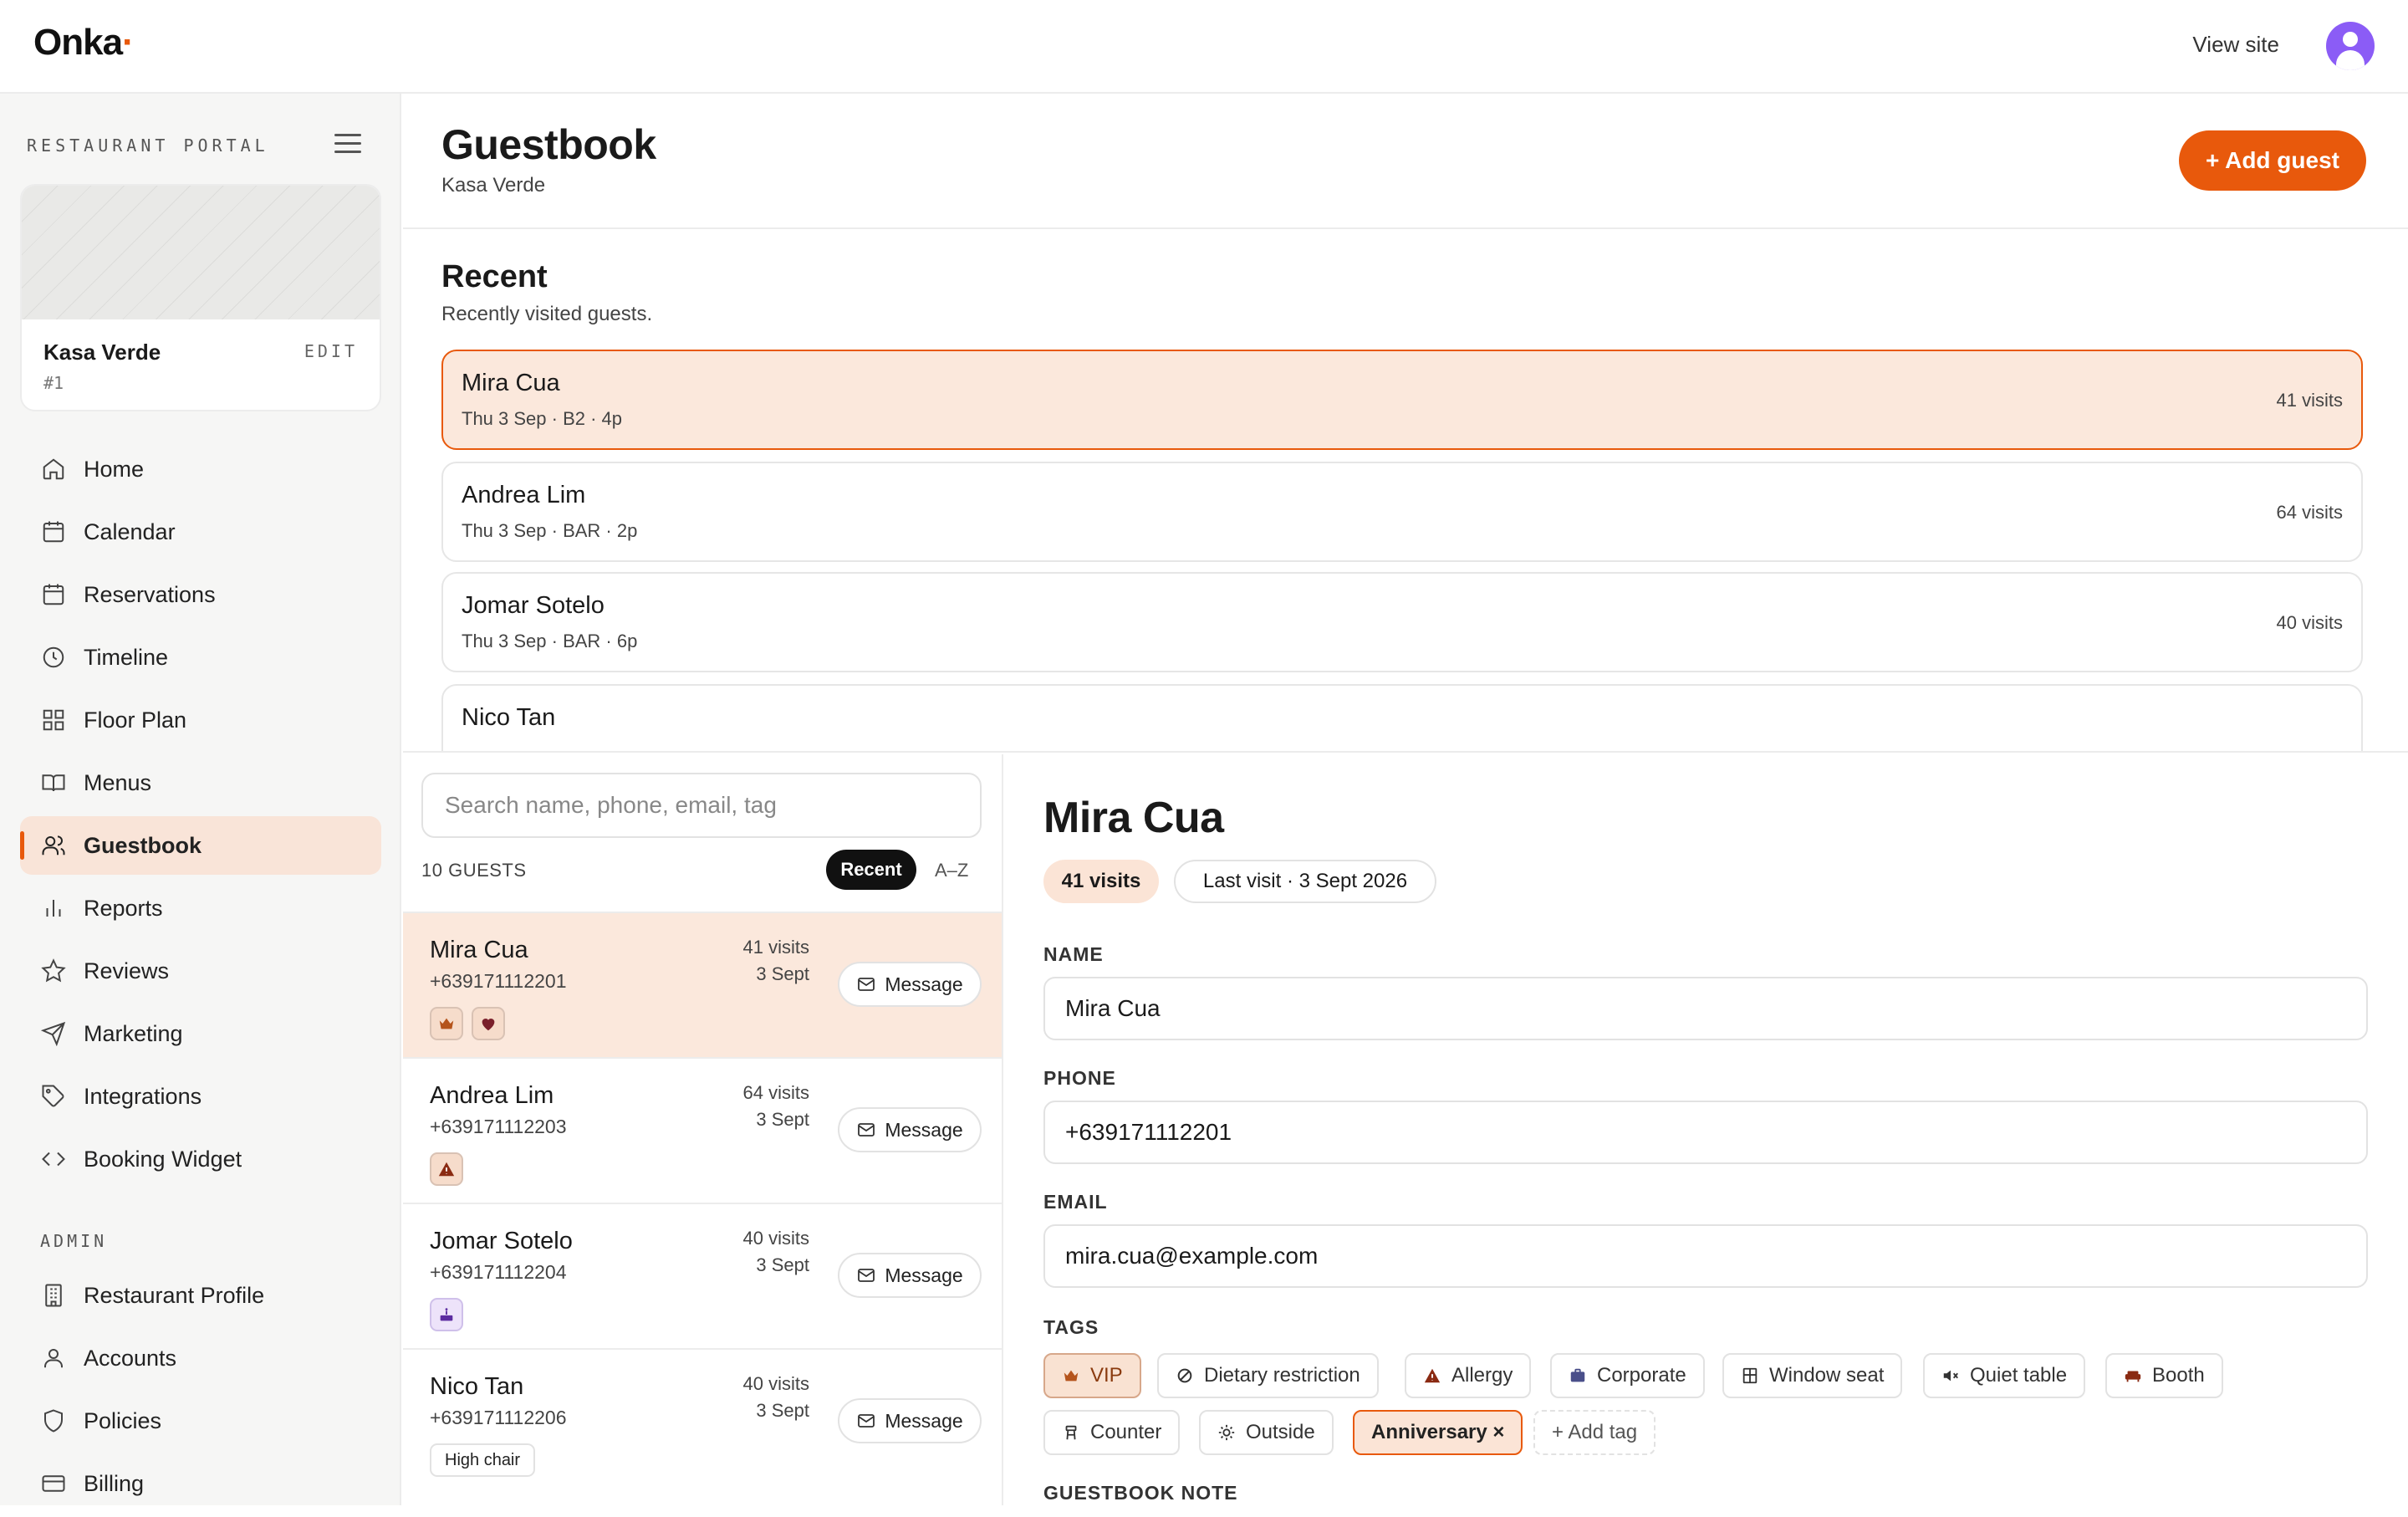  I want to click on tag-anniversary: Anniversary ×, so click(1438, 1432).